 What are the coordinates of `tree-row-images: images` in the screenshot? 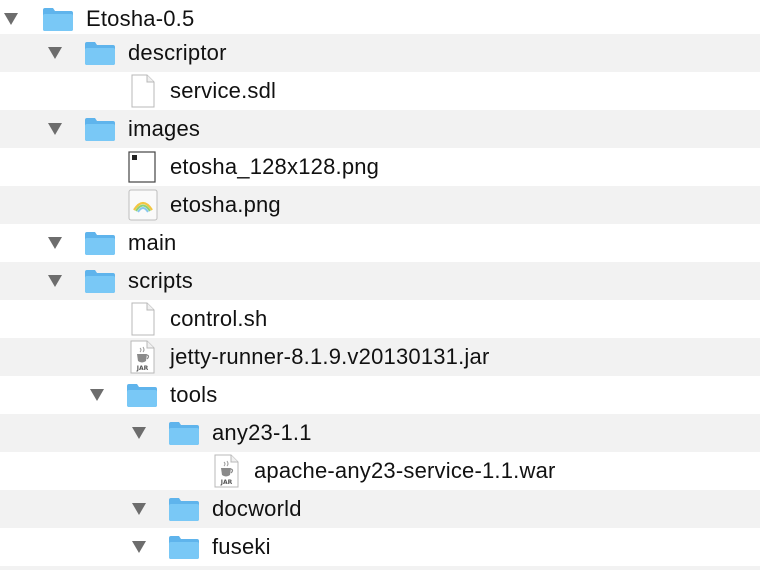 It's located at (380, 129).